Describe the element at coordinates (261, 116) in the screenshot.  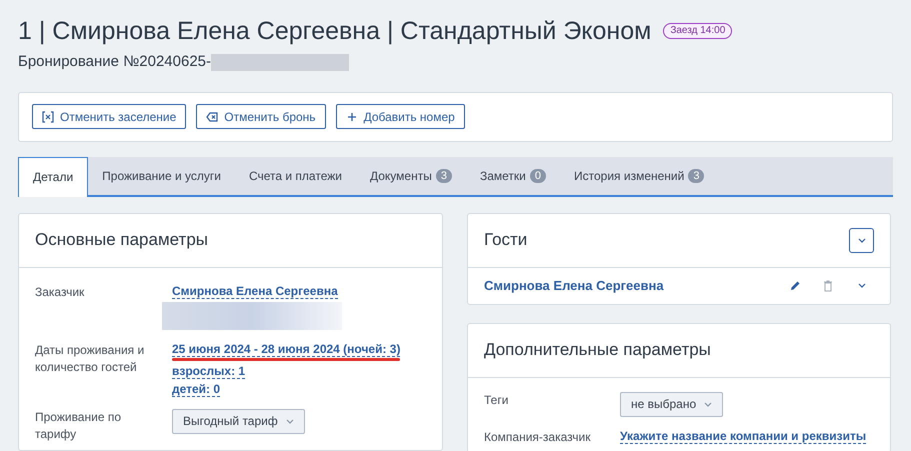
I see `action-button: Отменить бронь` at that location.